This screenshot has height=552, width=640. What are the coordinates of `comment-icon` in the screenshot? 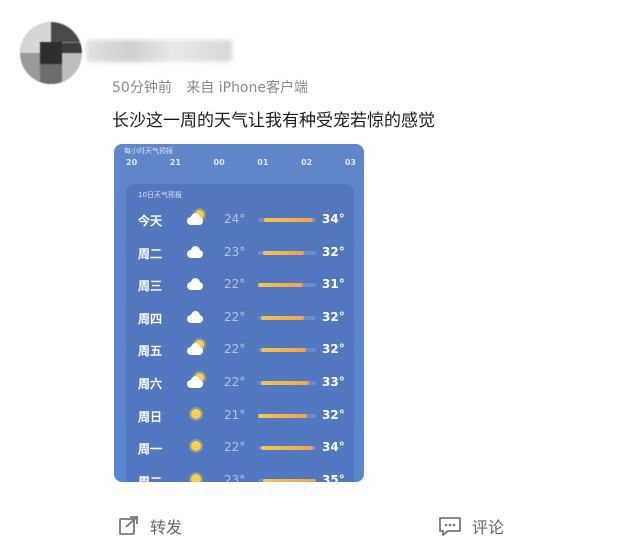 It's located at (450, 526).